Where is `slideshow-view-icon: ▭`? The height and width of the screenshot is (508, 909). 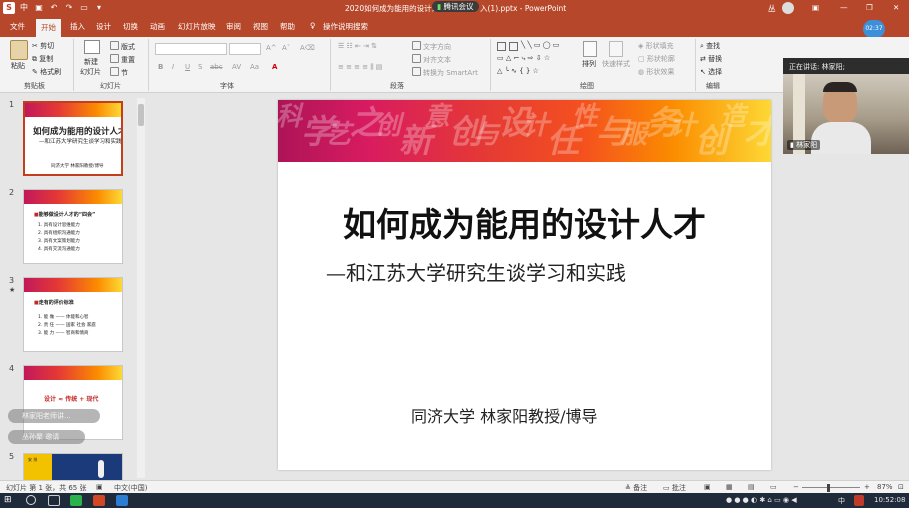
slideshow-view-icon: ▭ is located at coordinates (773, 487).